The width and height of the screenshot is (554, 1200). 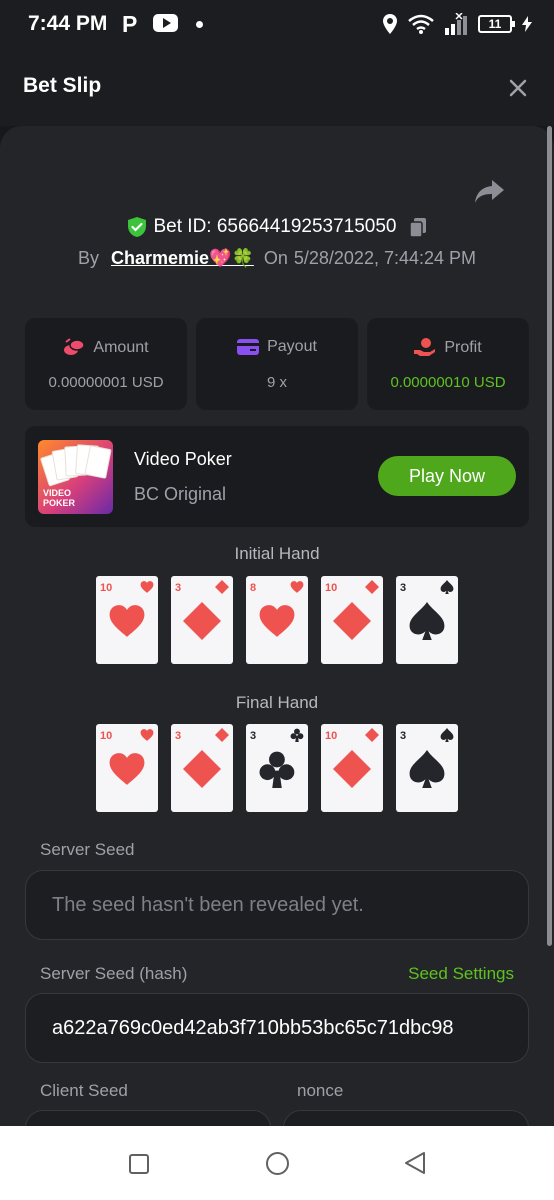 What do you see at coordinates (518, 88) in the screenshot?
I see `close-icon` at bounding box center [518, 88].